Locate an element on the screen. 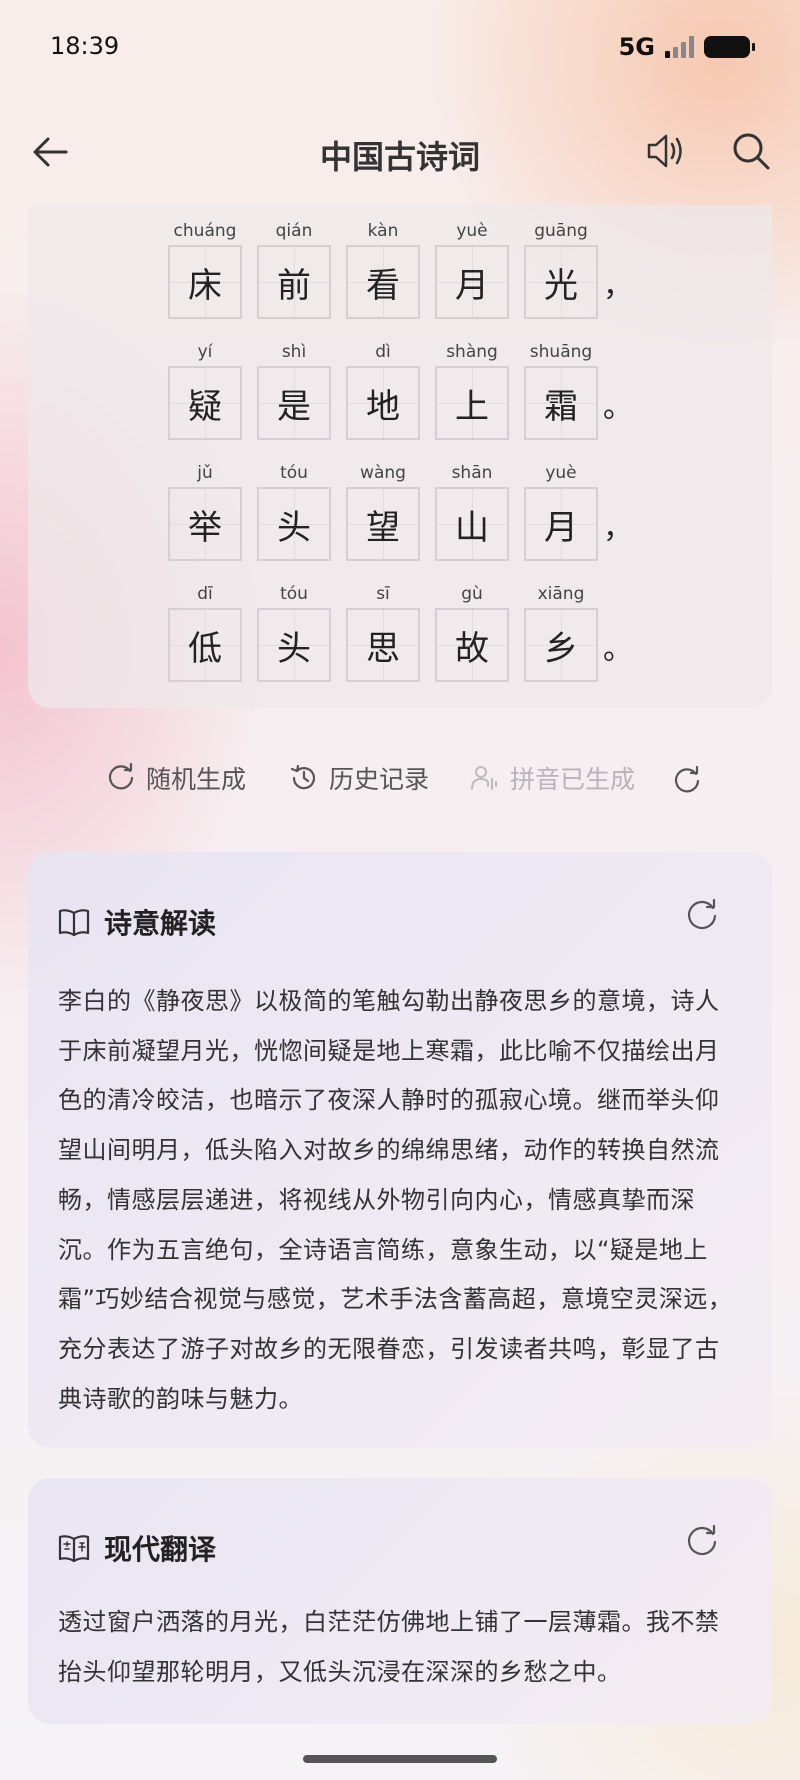 The width and height of the screenshot is (800, 1780). pinyin-generated-label: 拼音已生成 is located at coordinates (573, 779).